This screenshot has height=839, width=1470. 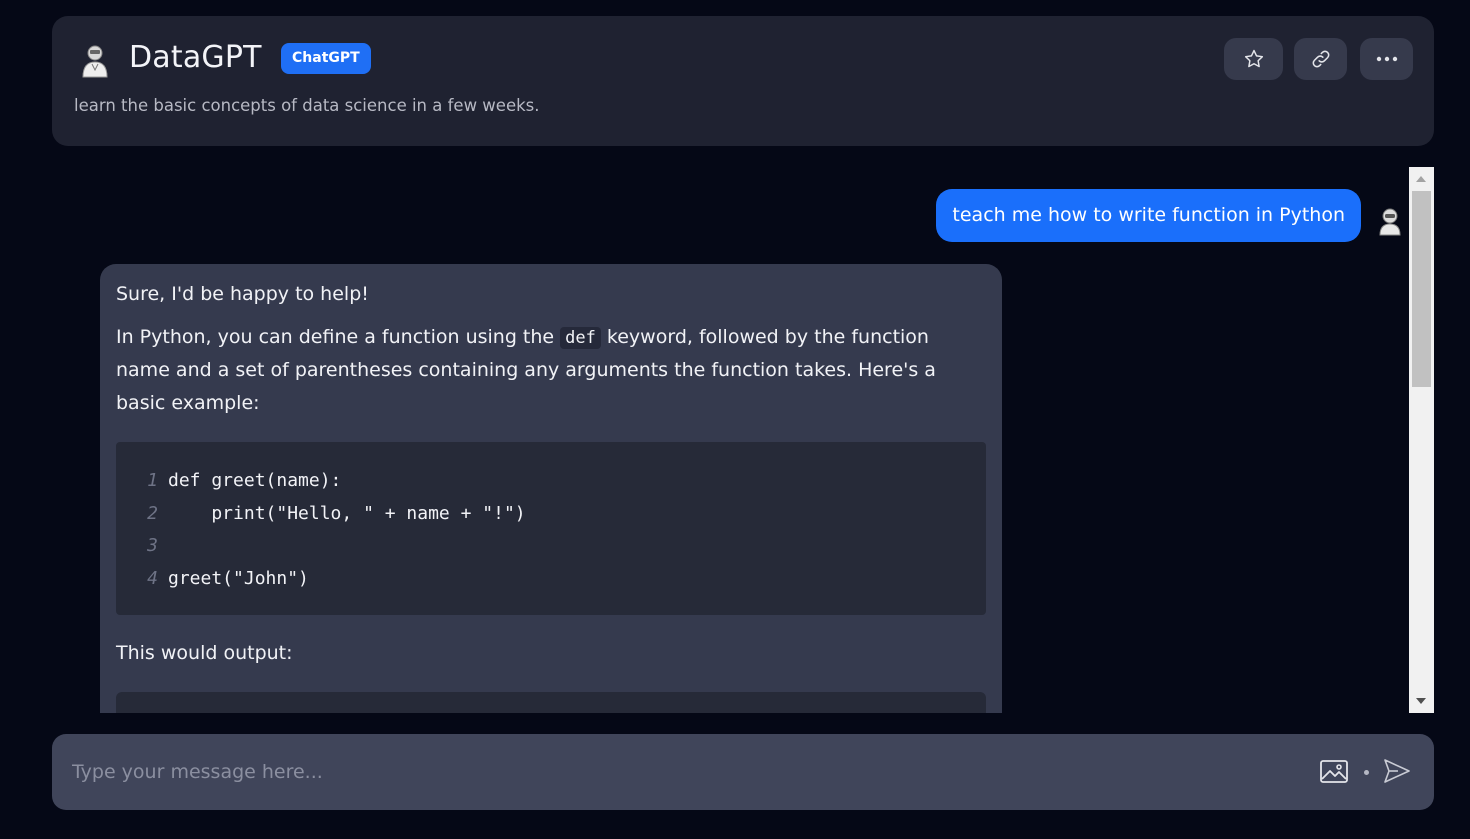 I want to click on line-number: 2, so click(x=152, y=513).